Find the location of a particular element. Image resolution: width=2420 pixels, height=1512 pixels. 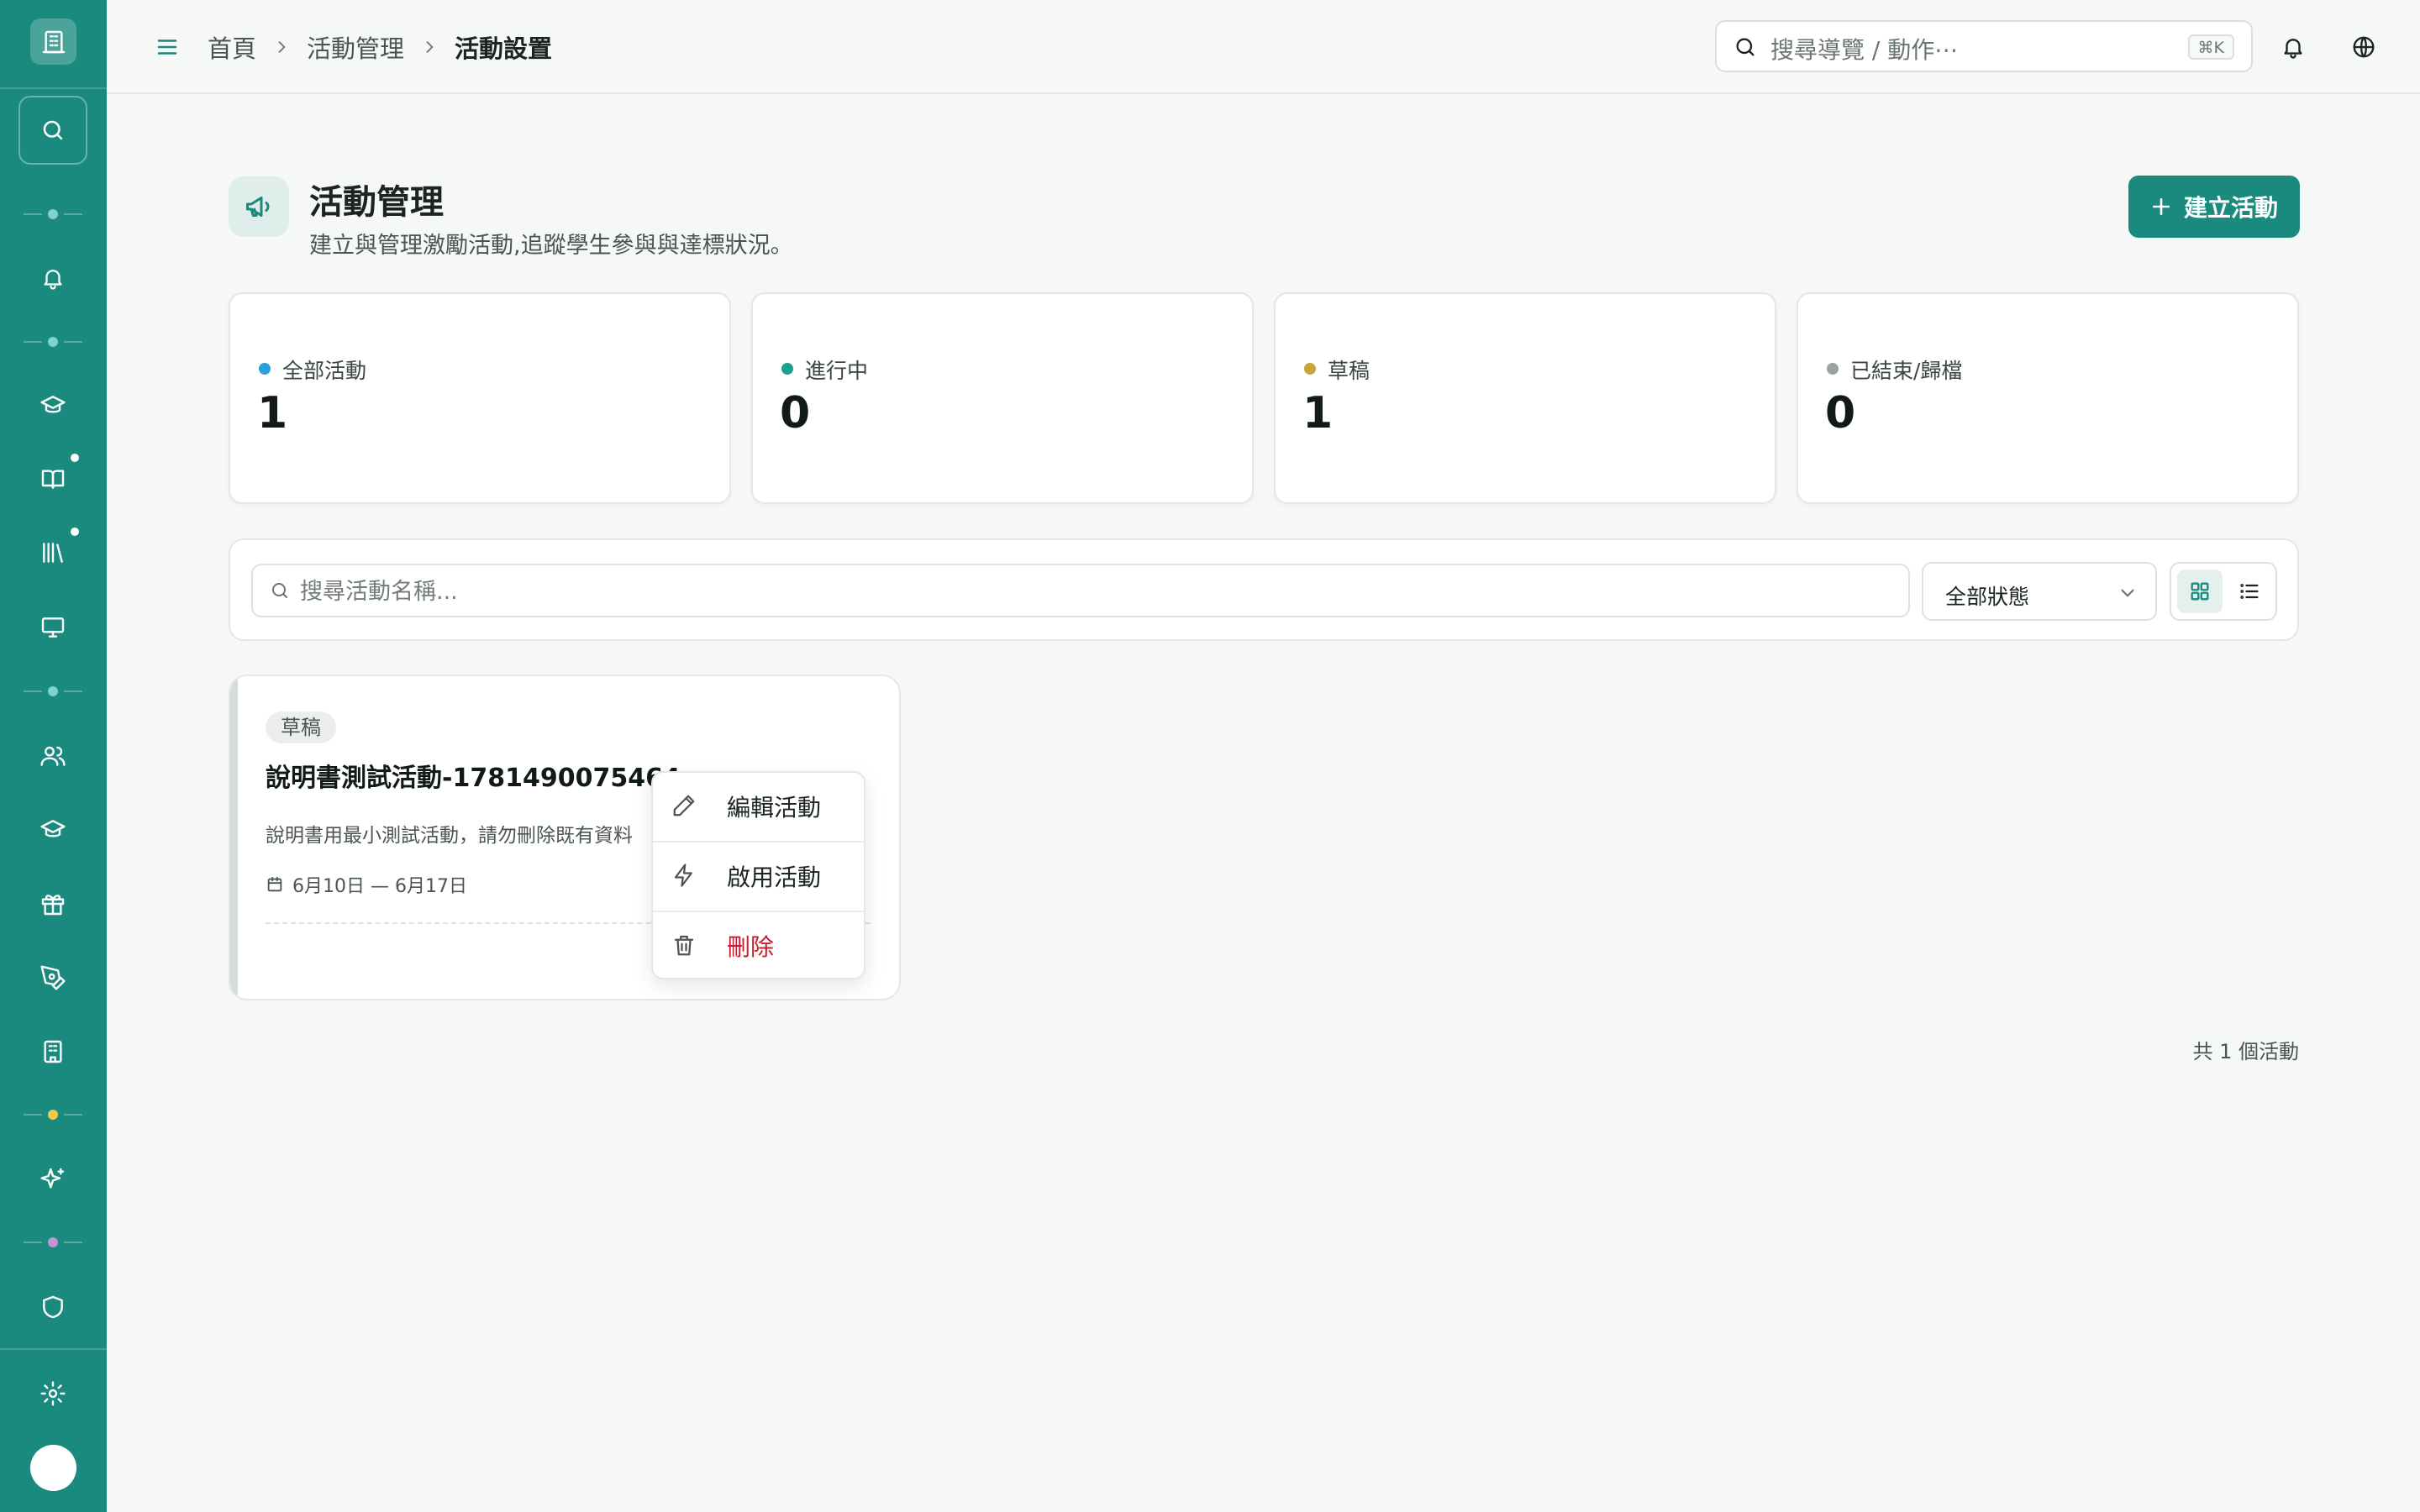

sidebar-item-books is located at coordinates (53, 479).